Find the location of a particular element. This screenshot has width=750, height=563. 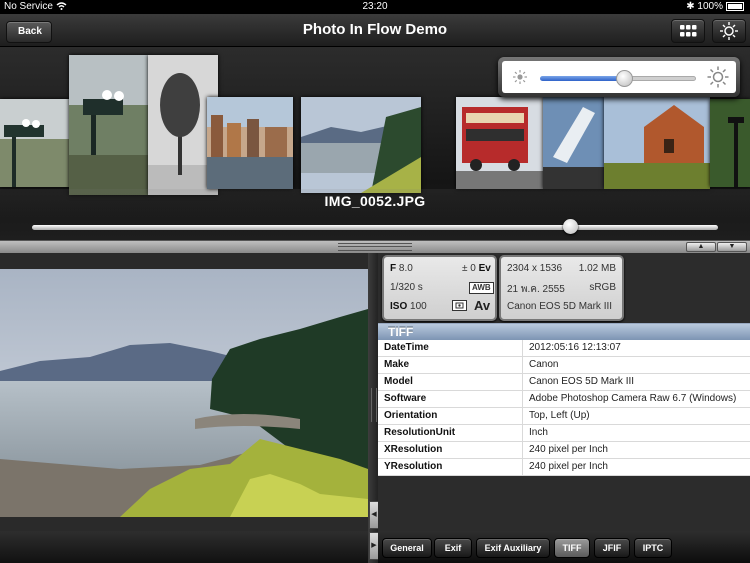

camera-model: Canon EOS 5D Mark III is located at coordinates (560, 306).